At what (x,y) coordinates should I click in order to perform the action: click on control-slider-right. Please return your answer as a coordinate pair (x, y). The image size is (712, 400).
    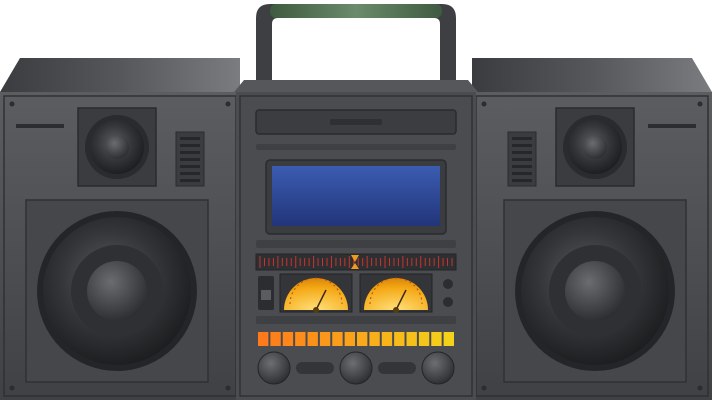
    Looking at the image, I should click on (397, 368).